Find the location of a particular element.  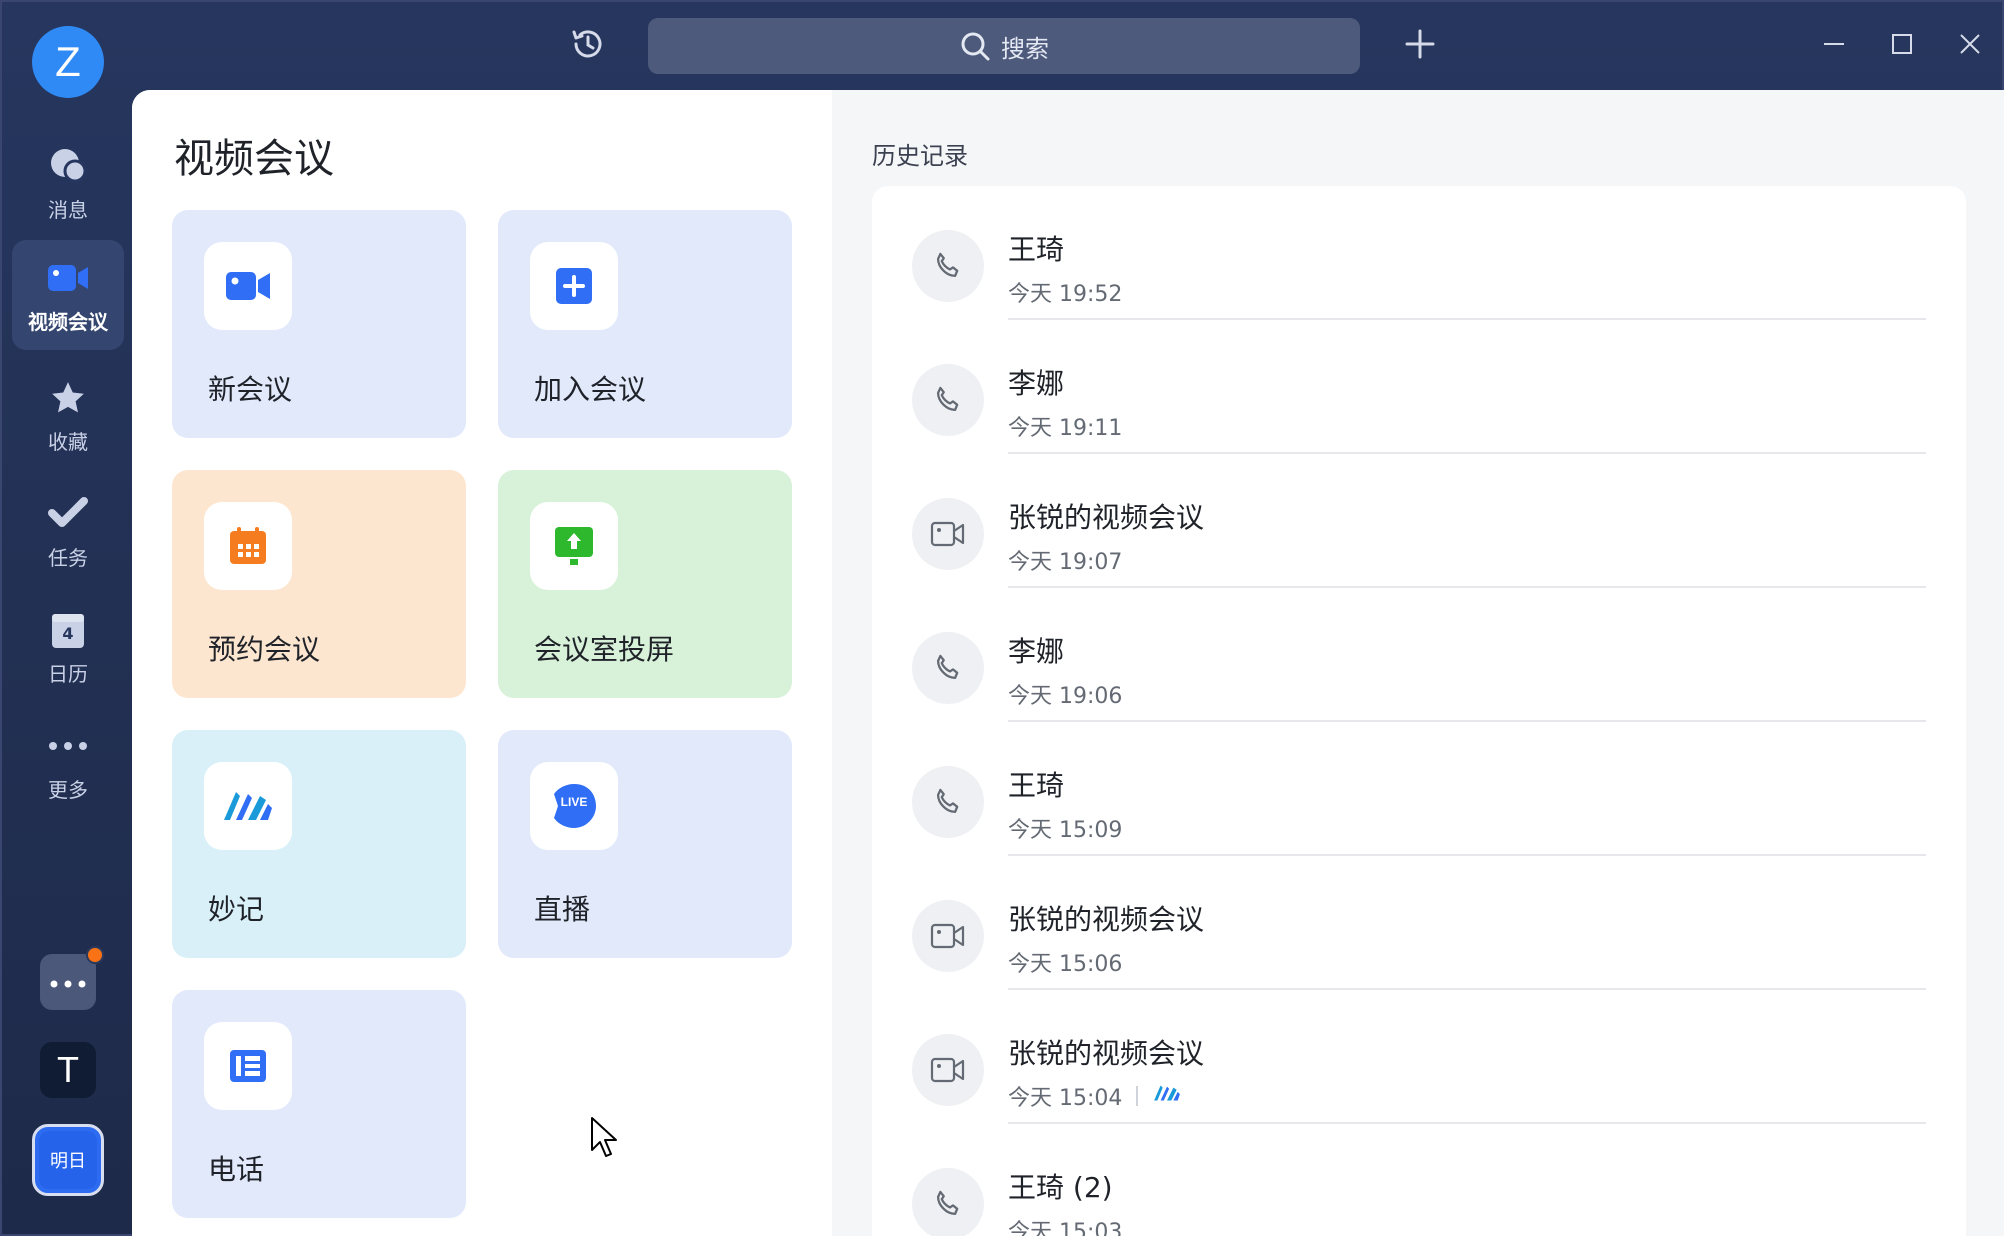

card-label: 电话 is located at coordinates (236, 1169).